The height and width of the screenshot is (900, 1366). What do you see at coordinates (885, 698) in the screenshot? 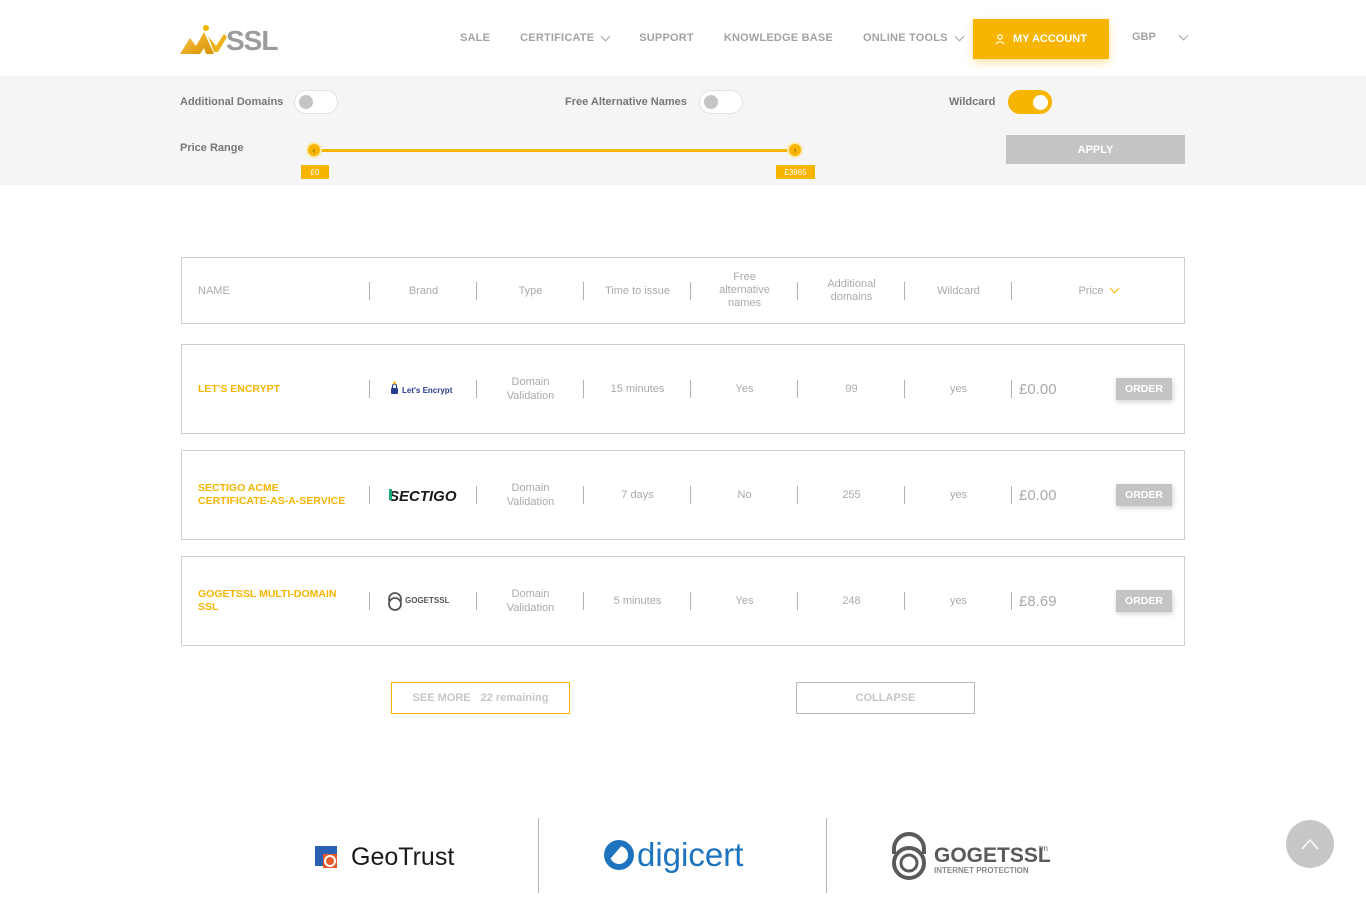
I see `collapse-button: COLLAPSE` at bounding box center [885, 698].